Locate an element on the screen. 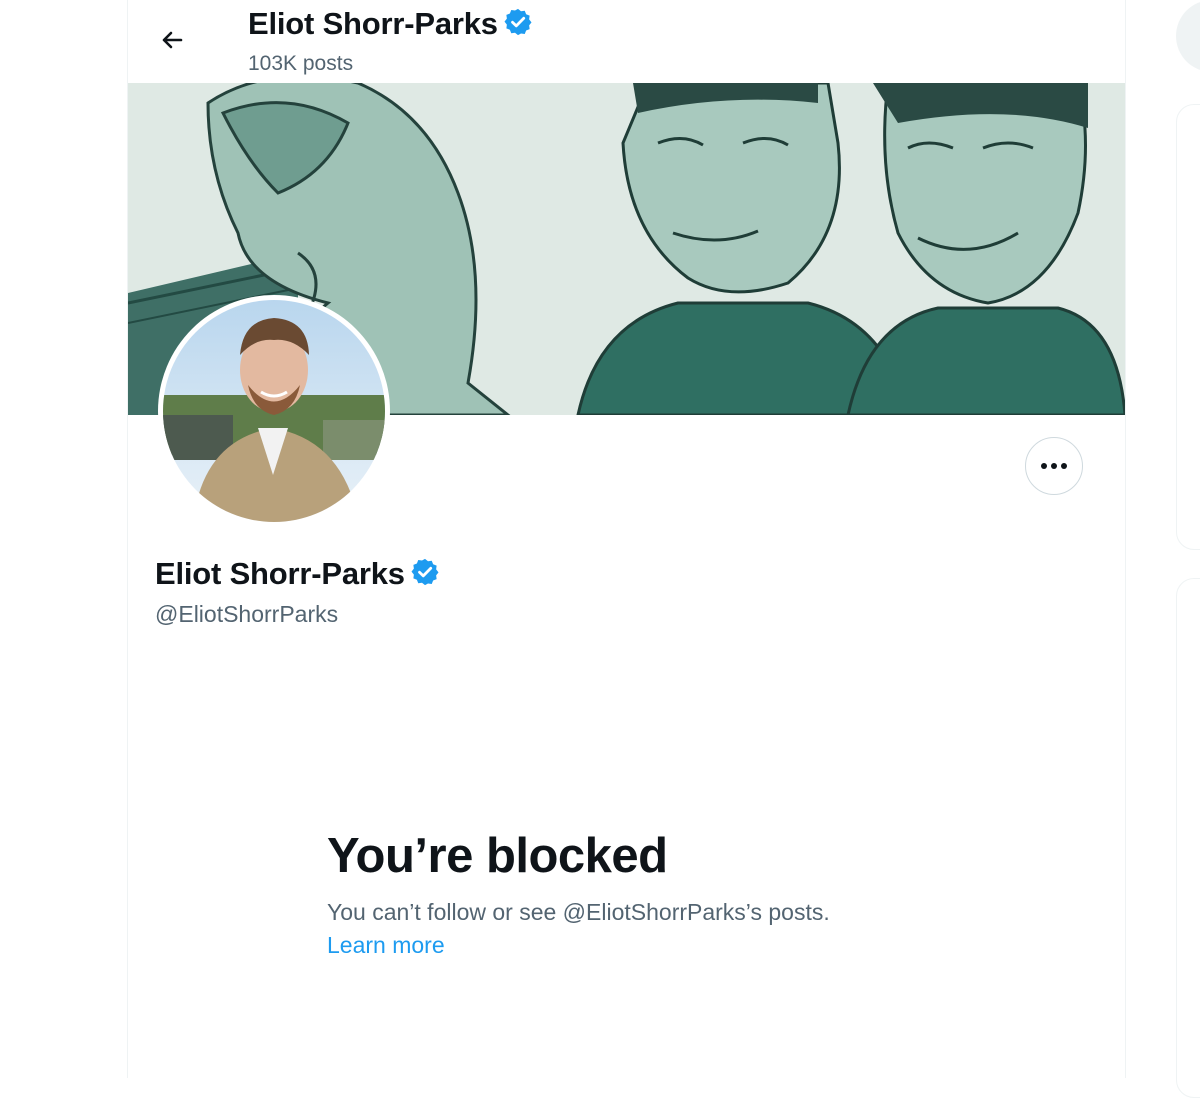 Image resolution: width=1200 pixels, height=1098 pixels. sidebar-card-bottom is located at coordinates (1188, 838).